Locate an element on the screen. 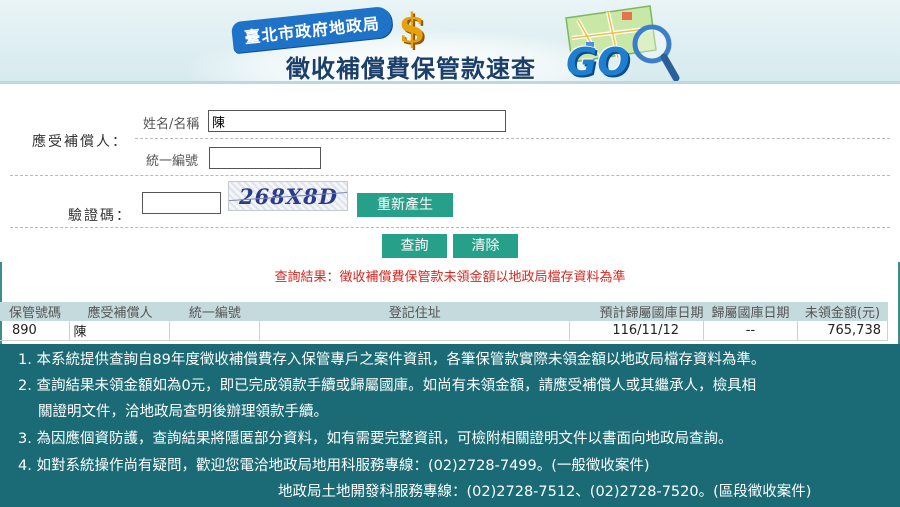  name-label: 姓名/名稱 is located at coordinates (171, 124).